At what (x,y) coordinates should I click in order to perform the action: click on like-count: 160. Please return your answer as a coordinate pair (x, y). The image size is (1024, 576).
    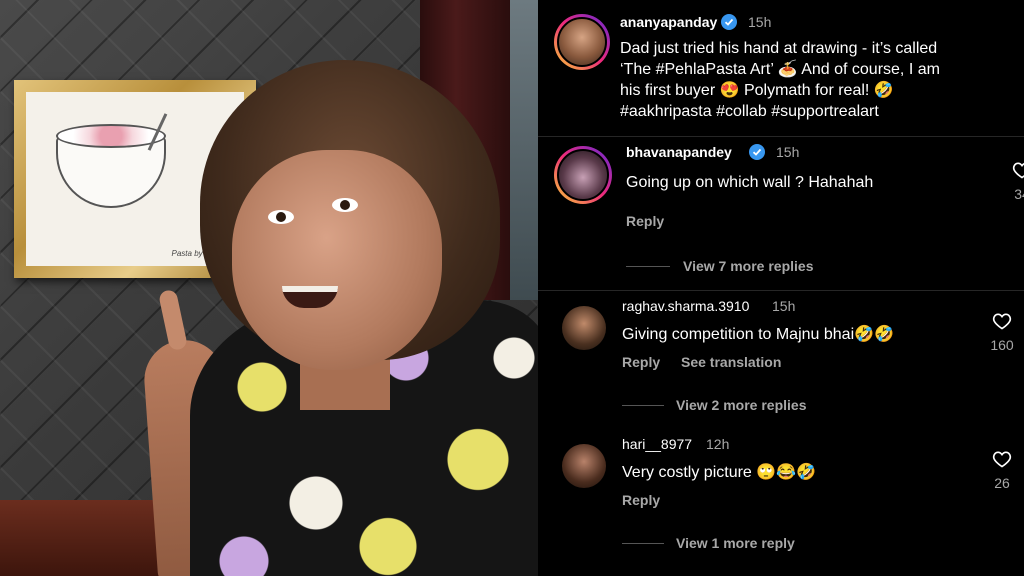
    Looking at the image, I should click on (1002, 345).